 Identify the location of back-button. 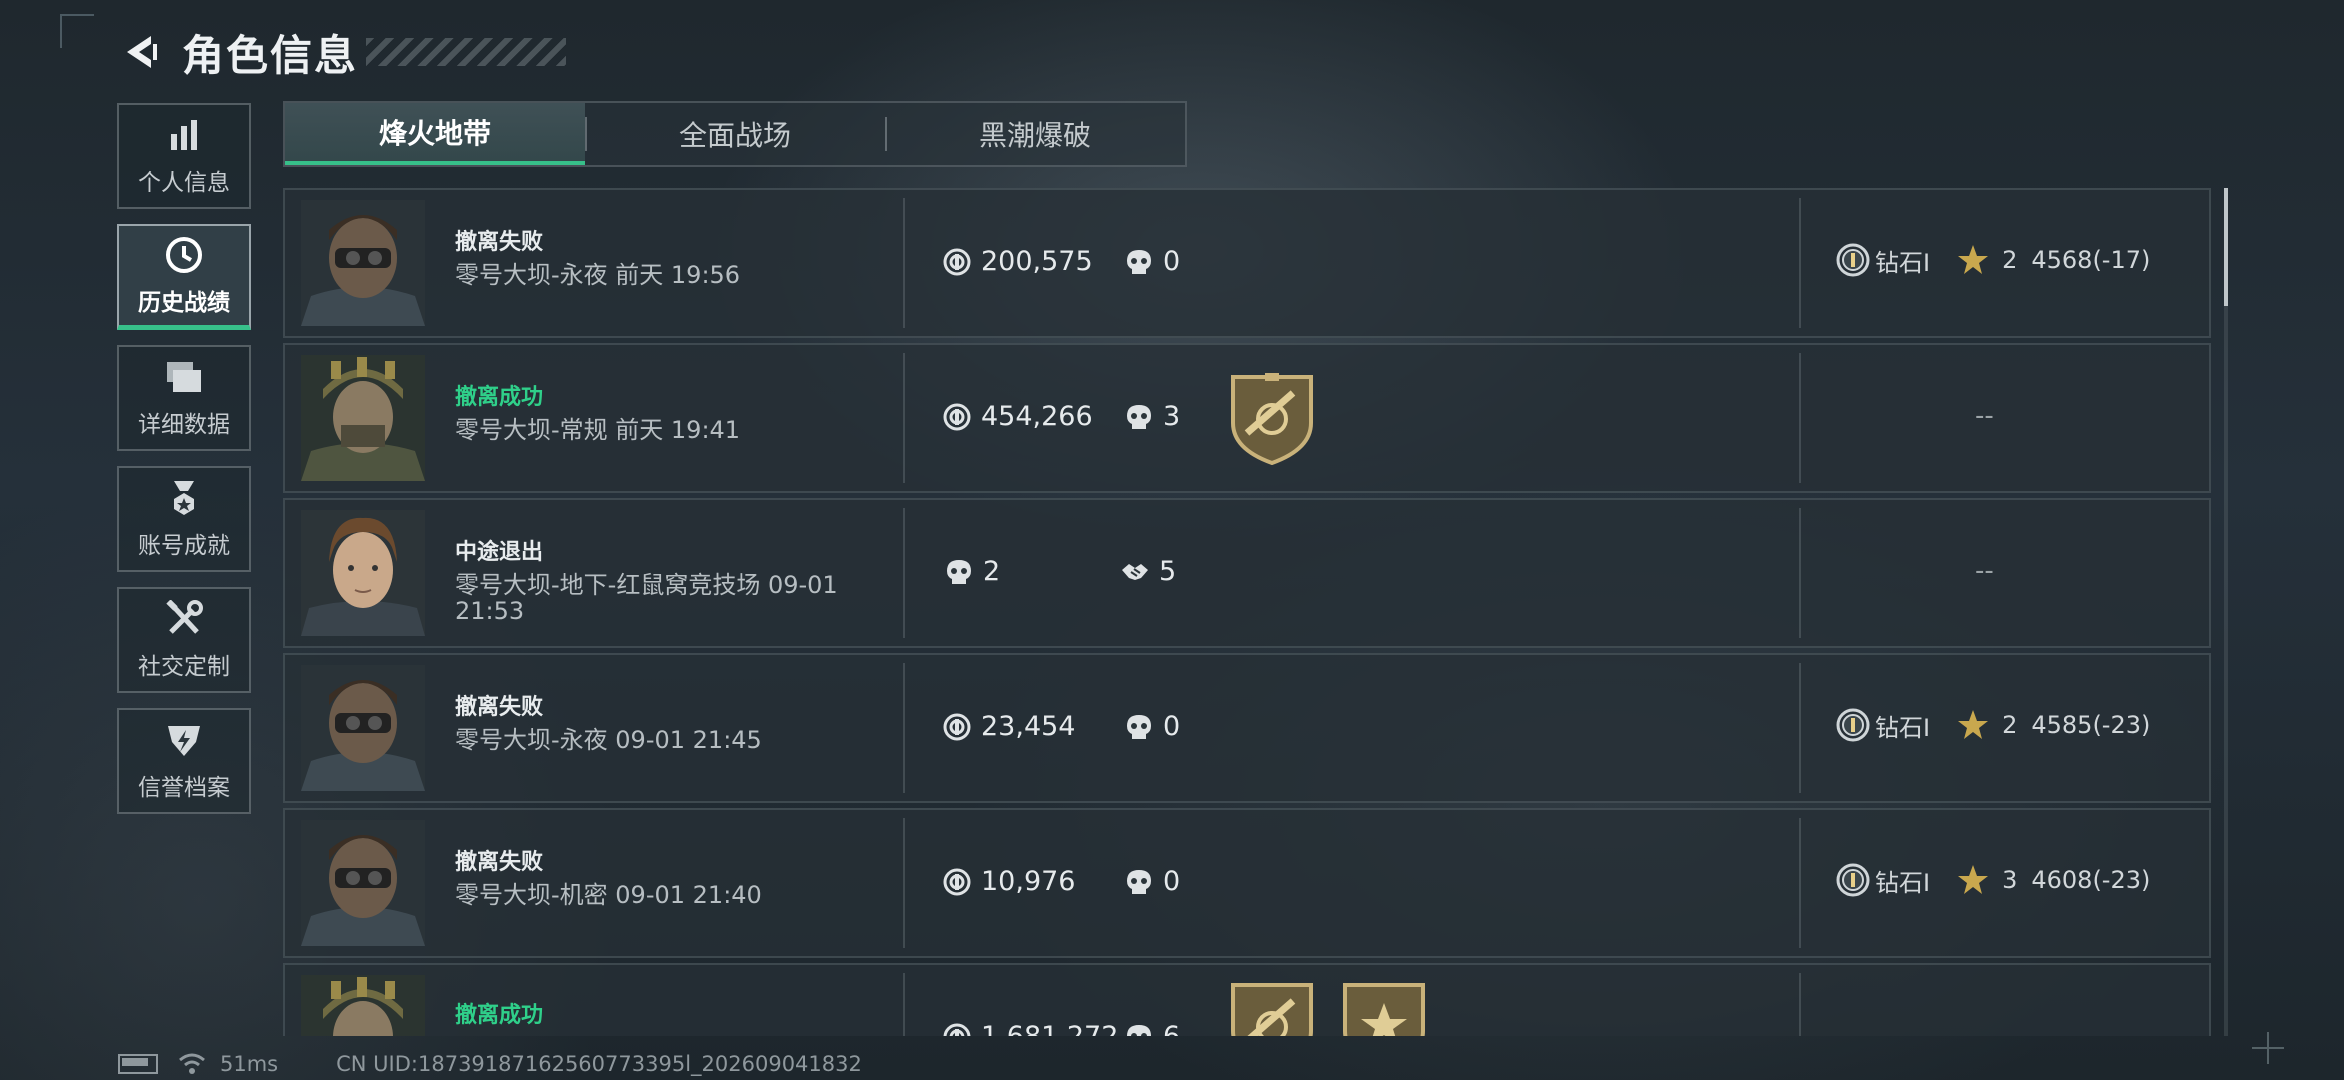
(141, 52).